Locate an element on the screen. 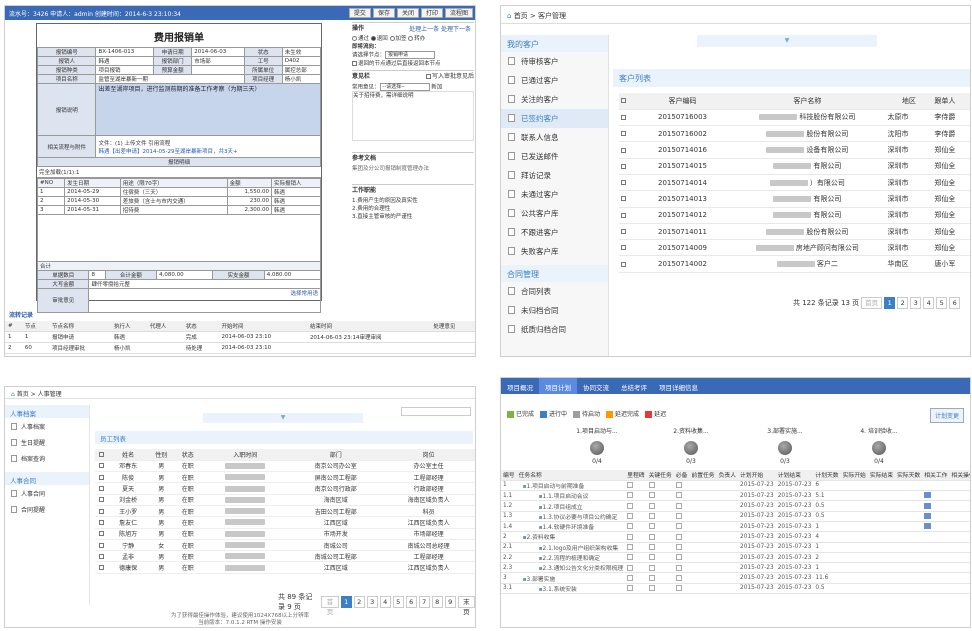  search-input is located at coordinates (436, 411).